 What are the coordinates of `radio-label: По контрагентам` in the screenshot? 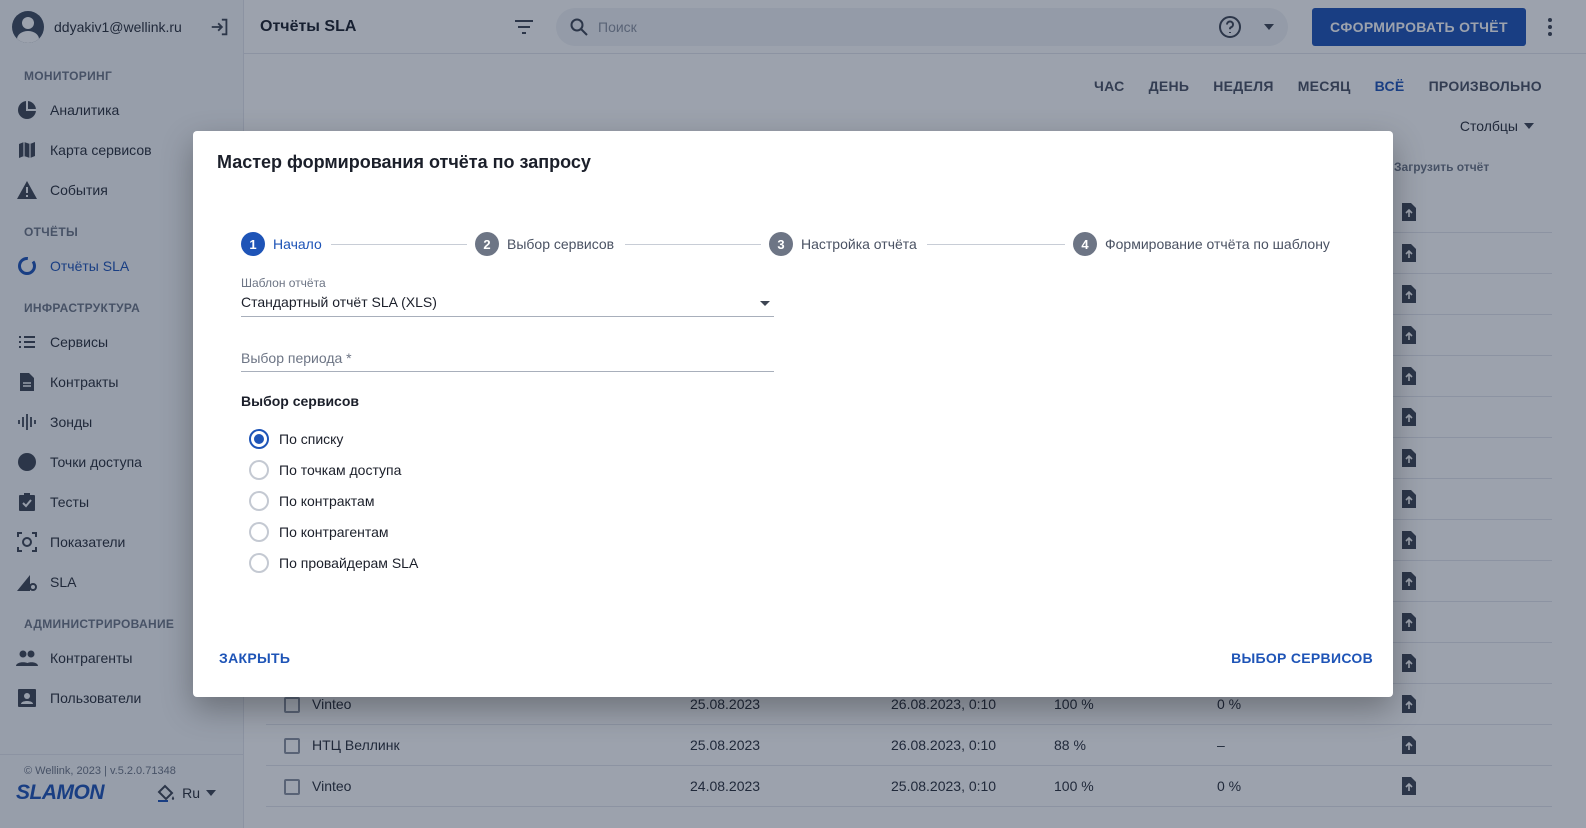 It's located at (334, 532).